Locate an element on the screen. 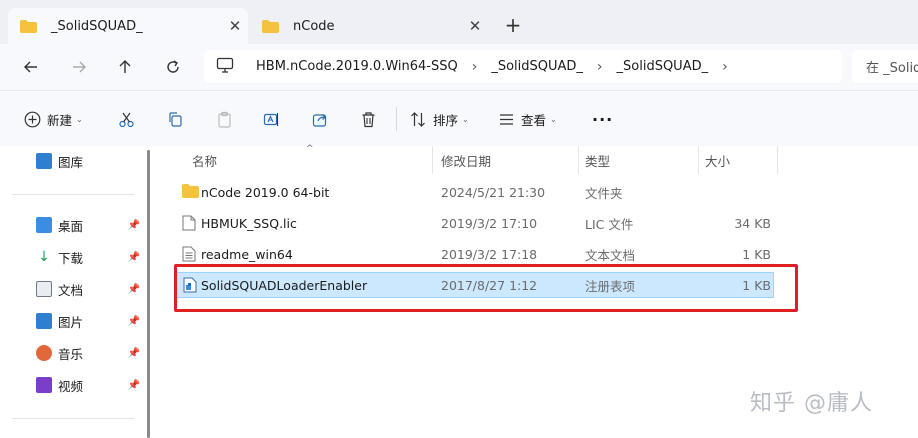 This screenshot has width=918, height=438. sidebar-item-label: 桌面 is located at coordinates (71, 226).